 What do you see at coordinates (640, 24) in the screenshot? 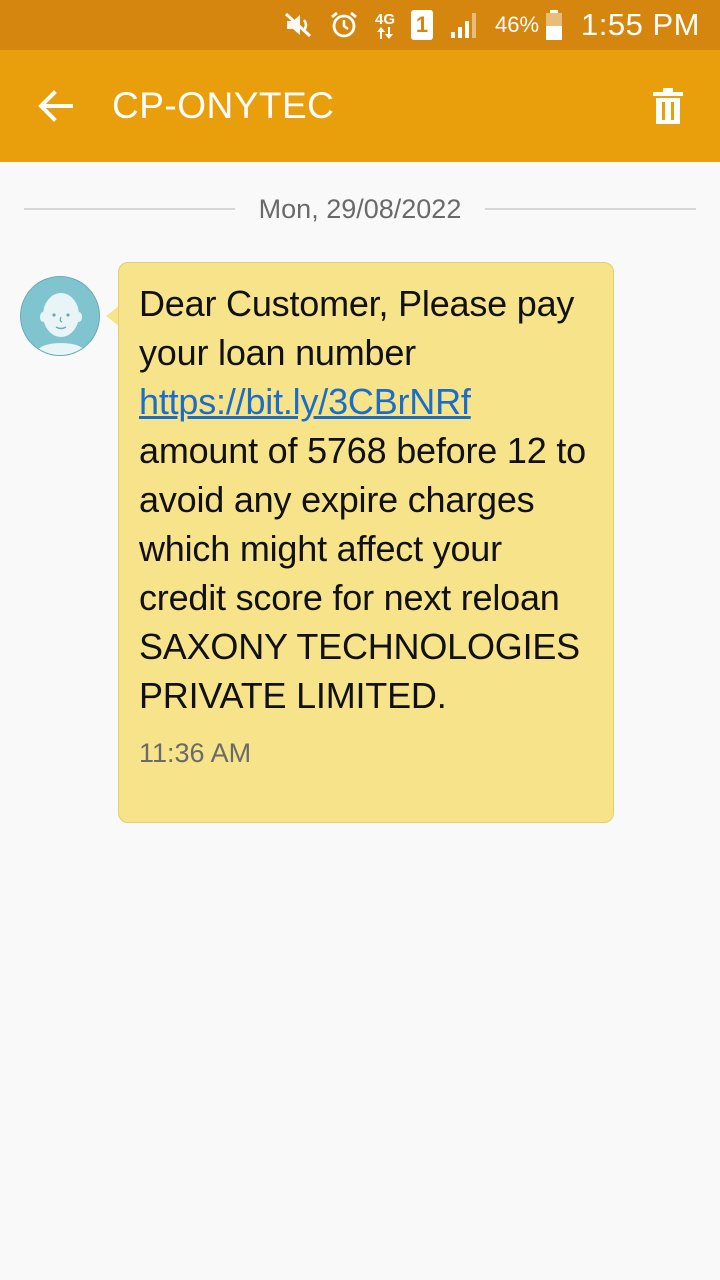
I see `status-time: 1:55 PM` at bounding box center [640, 24].